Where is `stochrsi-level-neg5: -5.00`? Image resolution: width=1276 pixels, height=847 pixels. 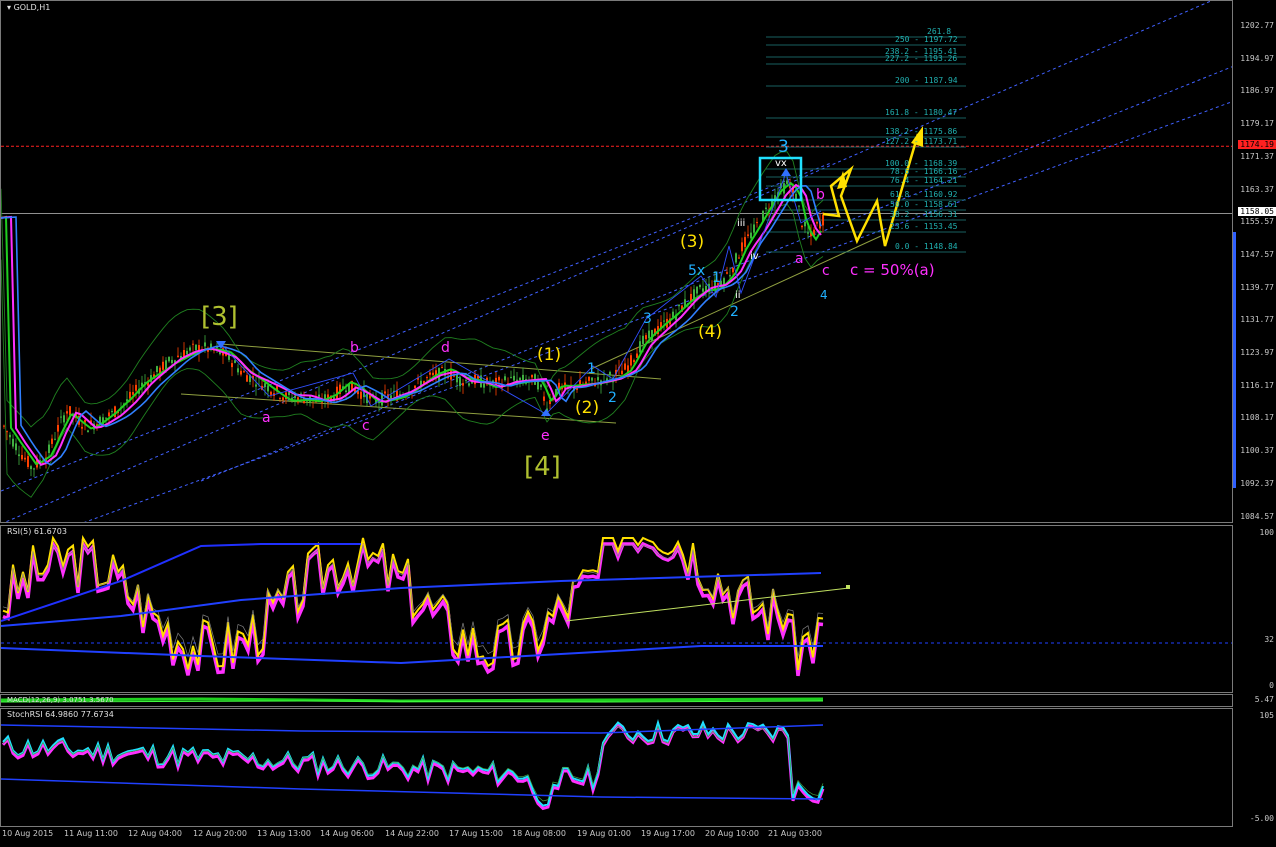
stochrsi-level-neg5: -5.00 is located at coordinates (1261, 818).